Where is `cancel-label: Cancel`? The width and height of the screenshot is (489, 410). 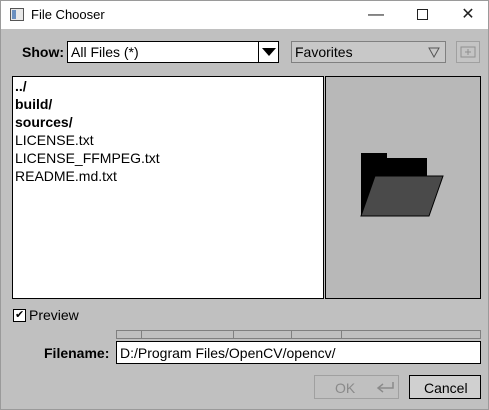
cancel-label: Cancel is located at coordinates (446, 388).